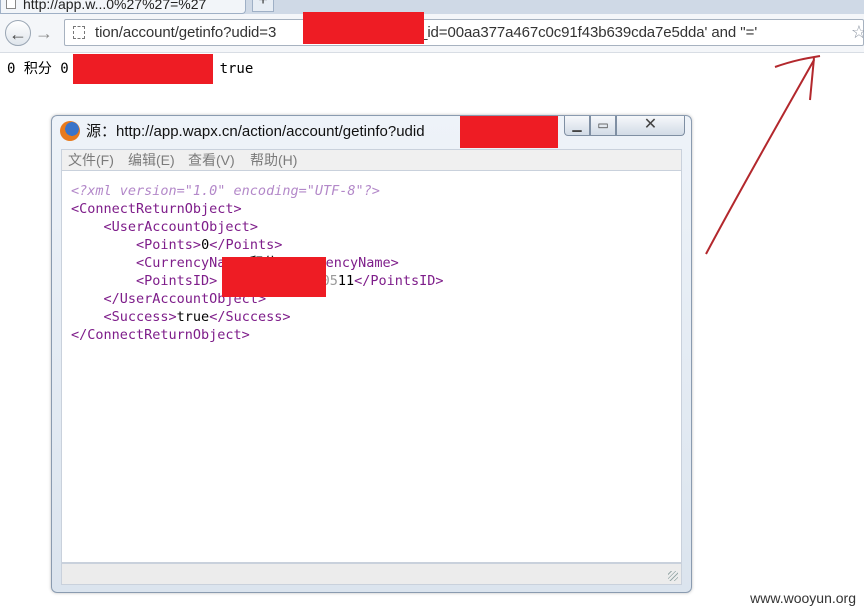  What do you see at coordinates (760, 157) in the screenshot?
I see `arrow-shaft` at bounding box center [760, 157].